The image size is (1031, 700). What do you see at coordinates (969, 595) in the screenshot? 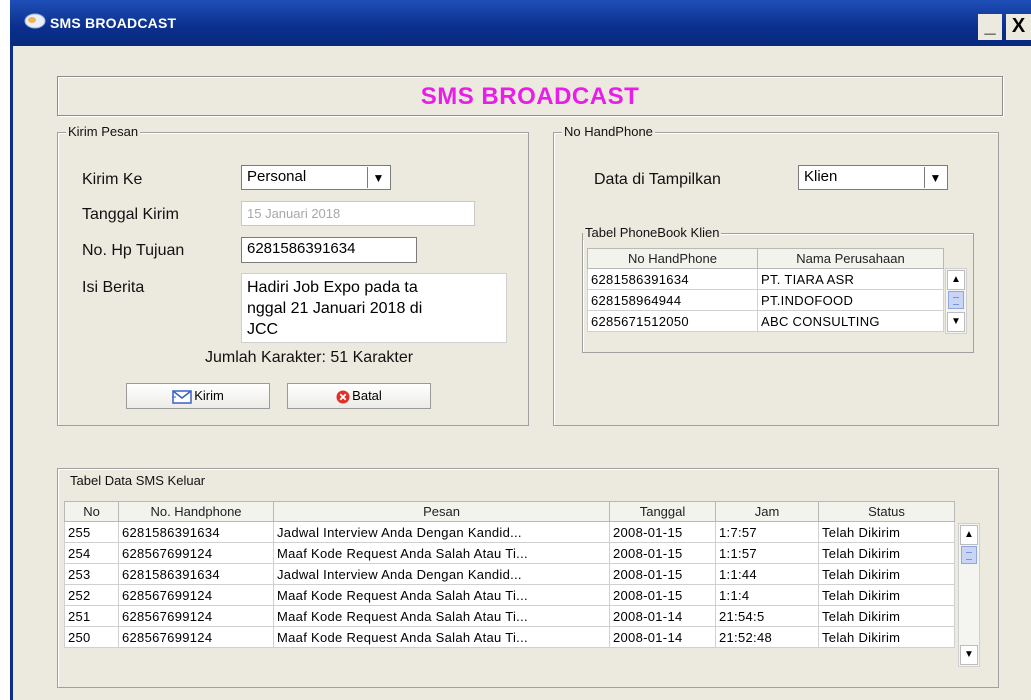
I see `sms-keluar-scrollbar: ▲ ▼` at bounding box center [969, 595].